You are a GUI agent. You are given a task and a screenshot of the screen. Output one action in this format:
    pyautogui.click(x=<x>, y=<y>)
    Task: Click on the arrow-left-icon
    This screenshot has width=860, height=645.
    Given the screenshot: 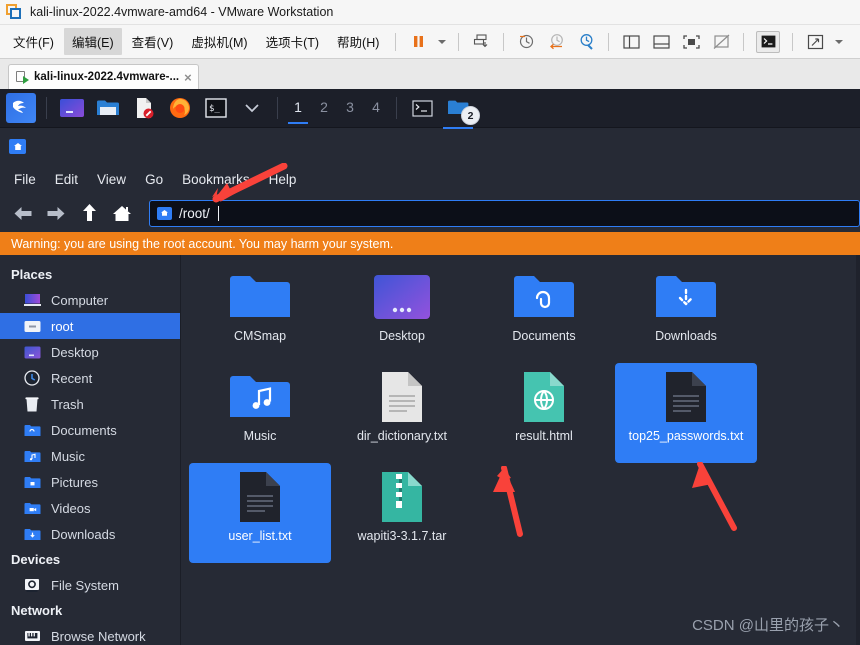 What is the action you would take?
    pyautogui.click(x=23, y=213)
    